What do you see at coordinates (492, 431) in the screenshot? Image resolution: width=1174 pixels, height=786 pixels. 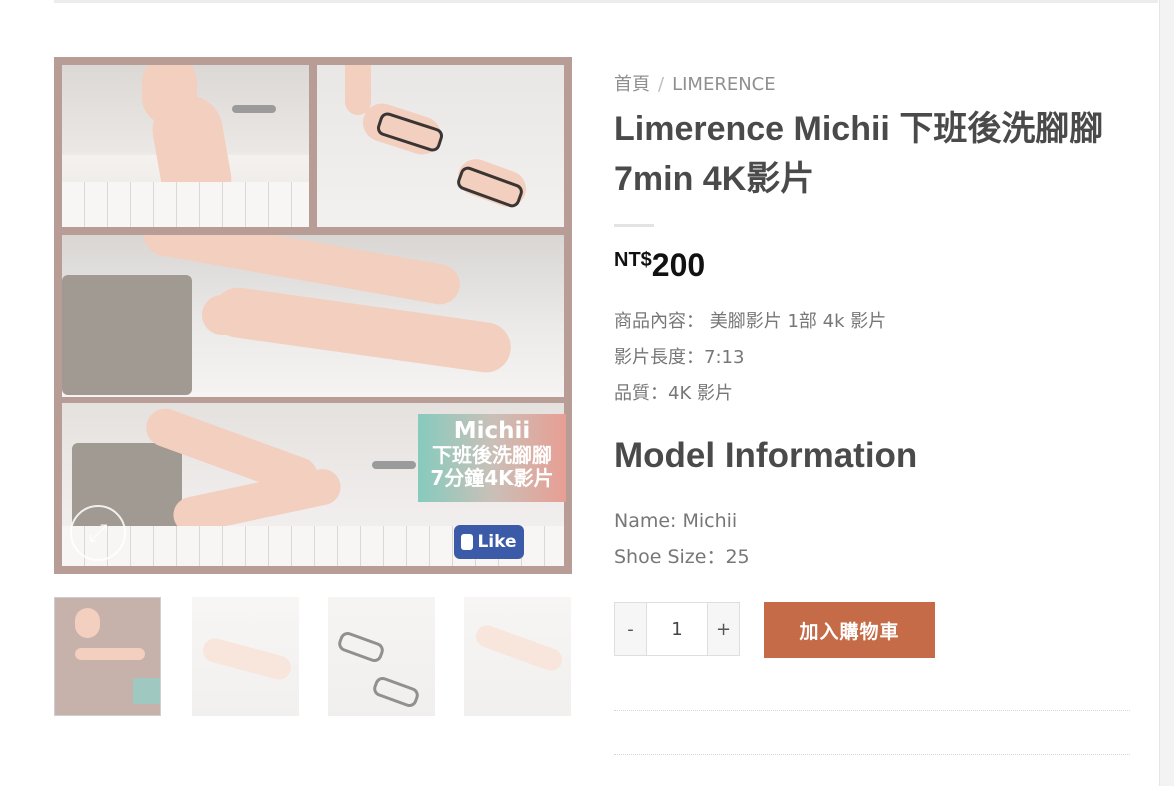 I see `caption-line-1: Michii` at bounding box center [492, 431].